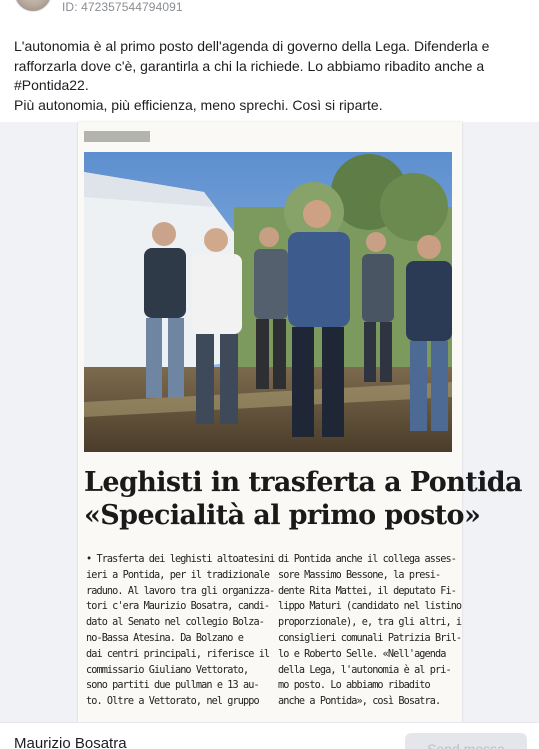 This screenshot has width=539, height=749. Describe the element at coordinates (303, 482) in the screenshot. I see `headline-line: Leghisti in trasferta a Pontida` at that location.